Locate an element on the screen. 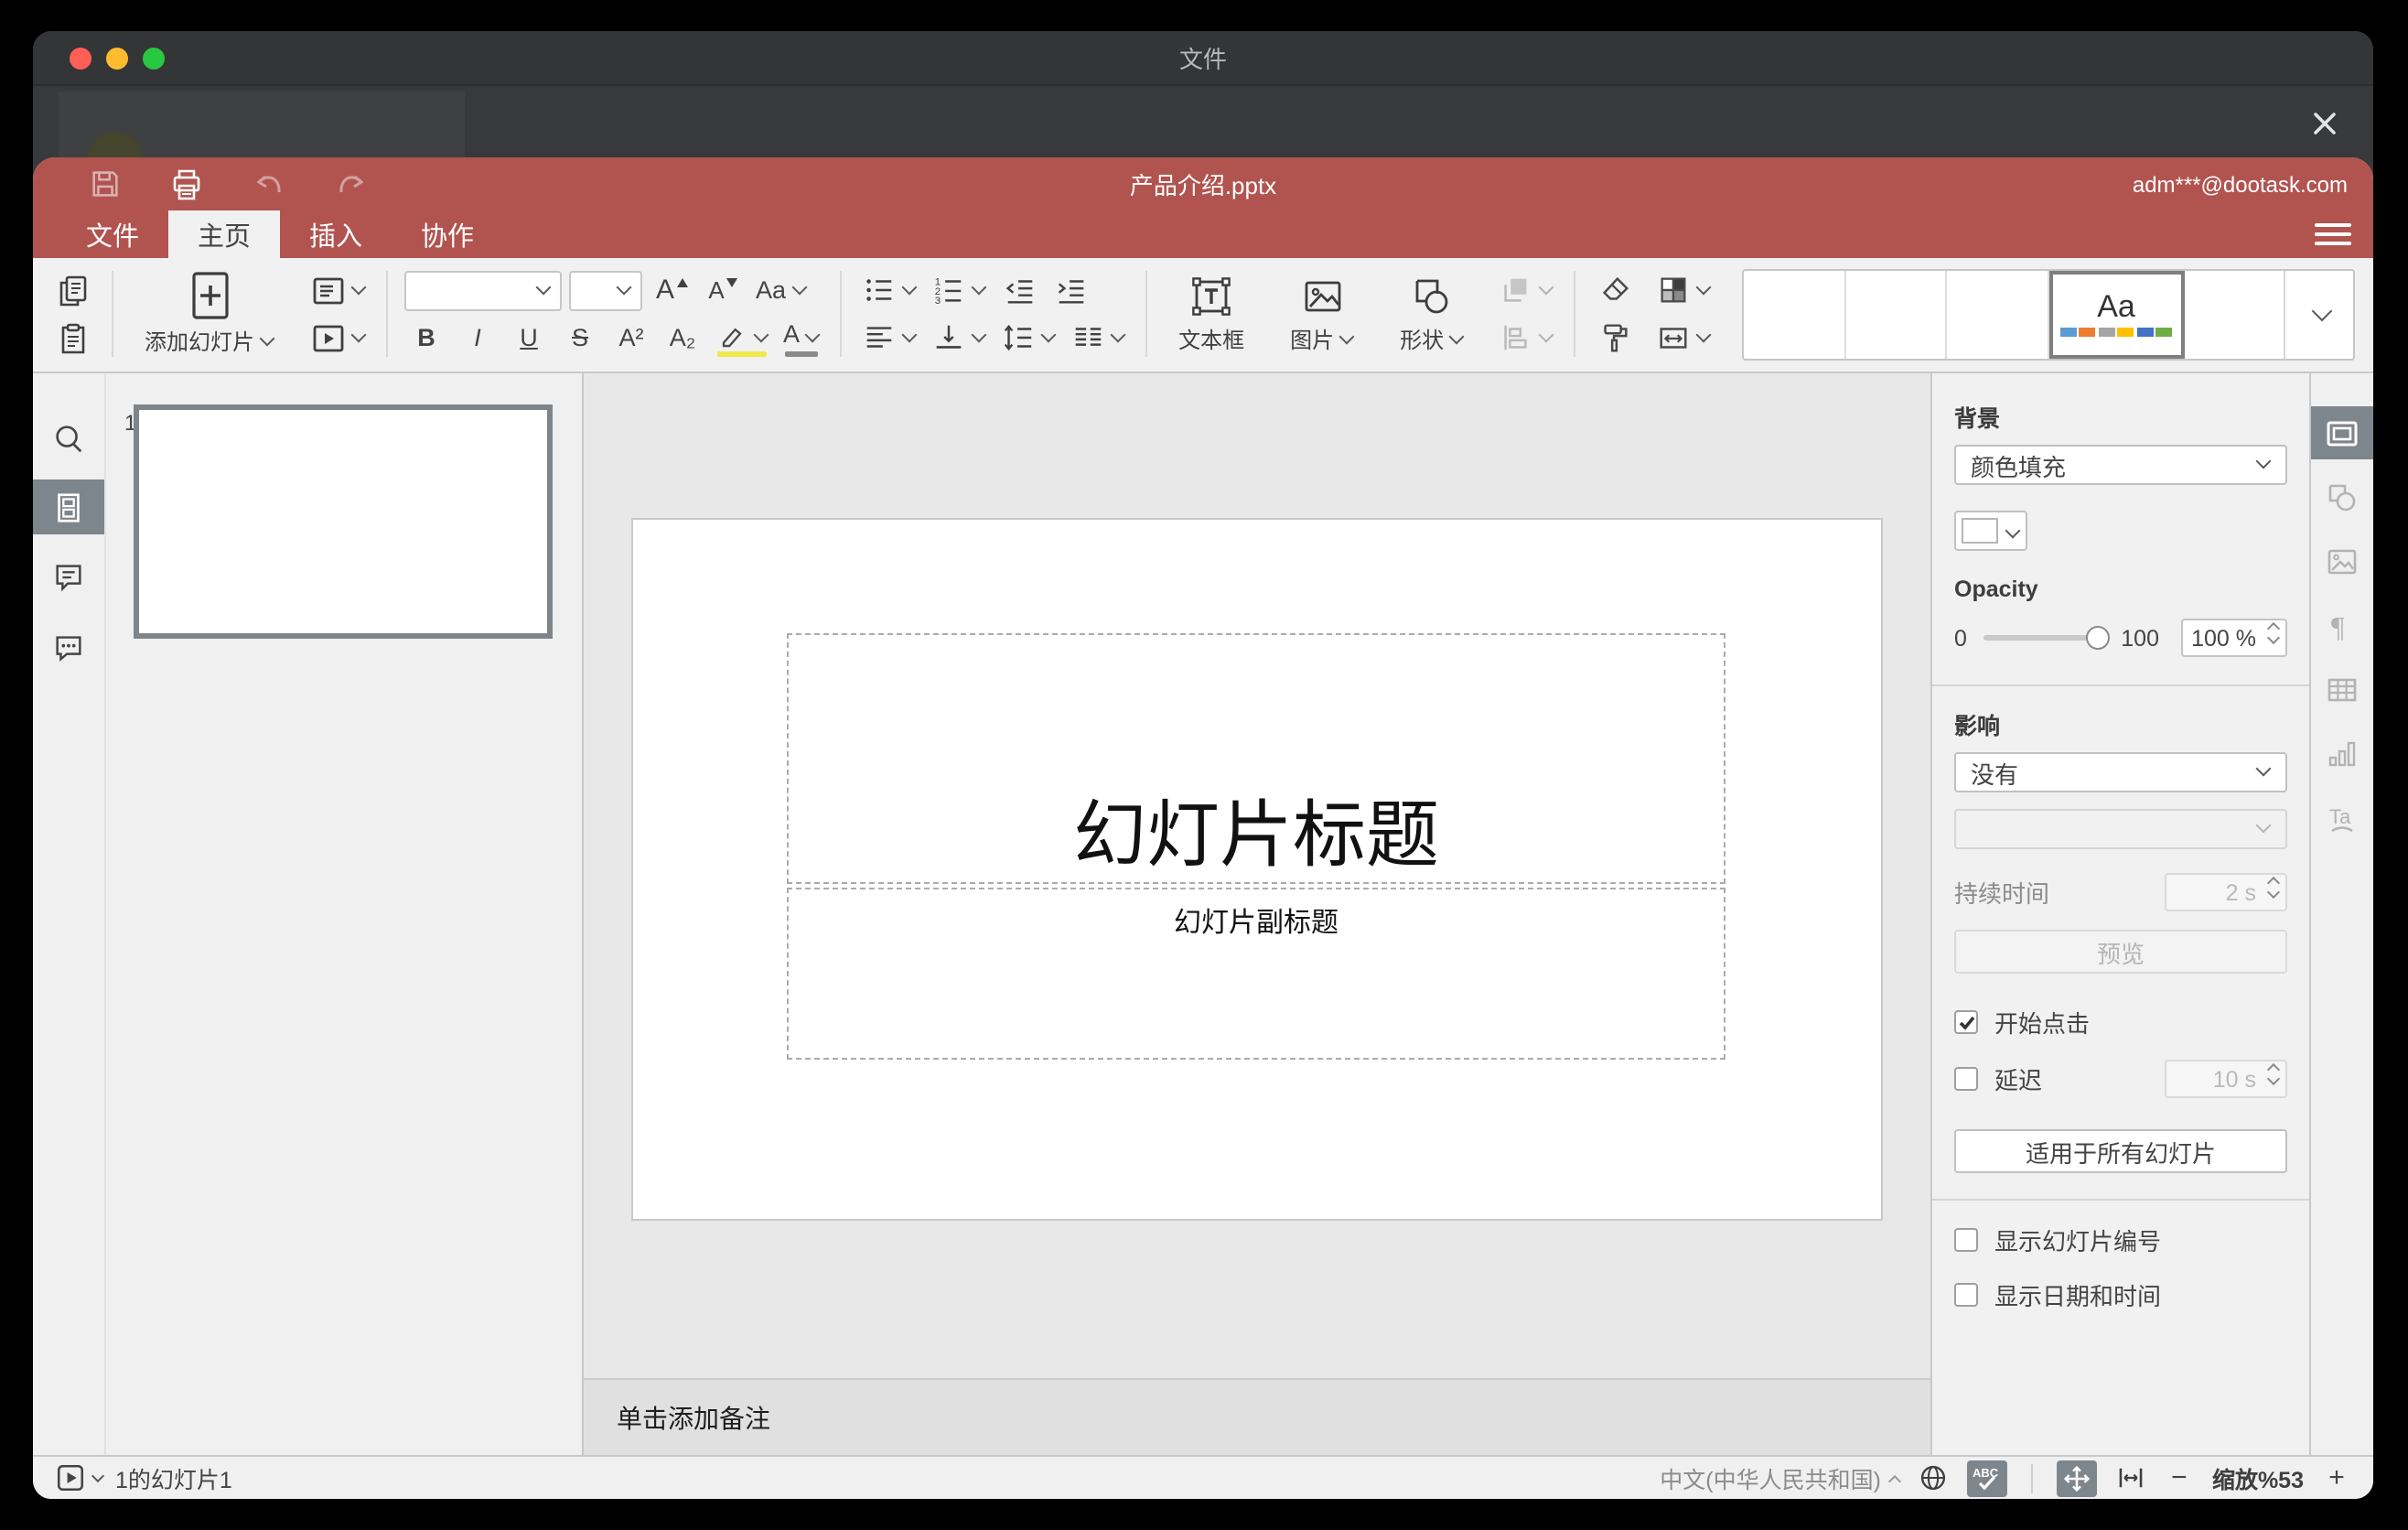  image-settings-button is located at coordinates (2342, 560).